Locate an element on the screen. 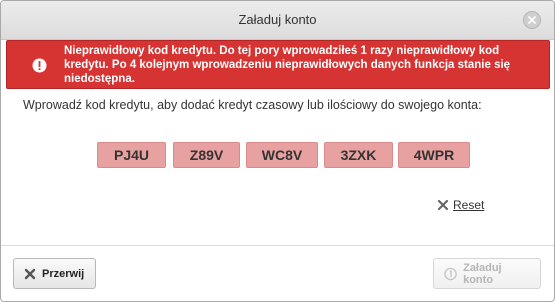  reset-link: Reset is located at coordinates (460, 205).